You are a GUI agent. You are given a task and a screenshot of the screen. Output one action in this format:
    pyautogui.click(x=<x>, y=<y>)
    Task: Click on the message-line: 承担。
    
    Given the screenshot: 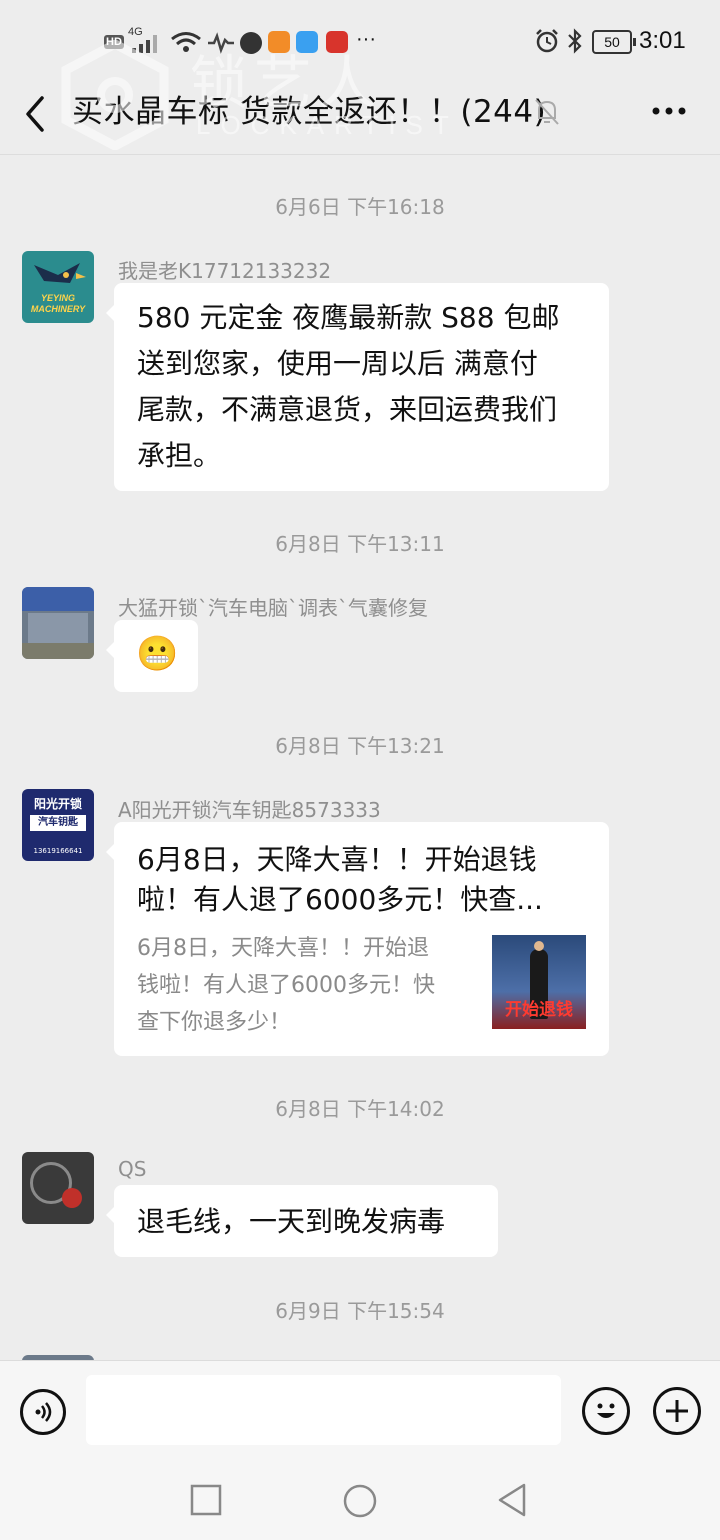 What is the action you would take?
    pyautogui.click(x=179, y=455)
    